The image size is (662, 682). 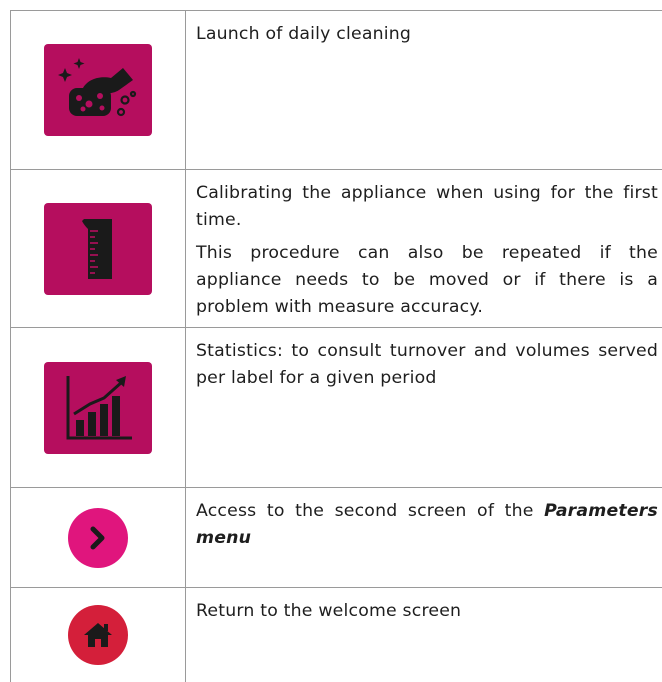 I want to click on measuring-cup-icon, so click(x=98, y=248).